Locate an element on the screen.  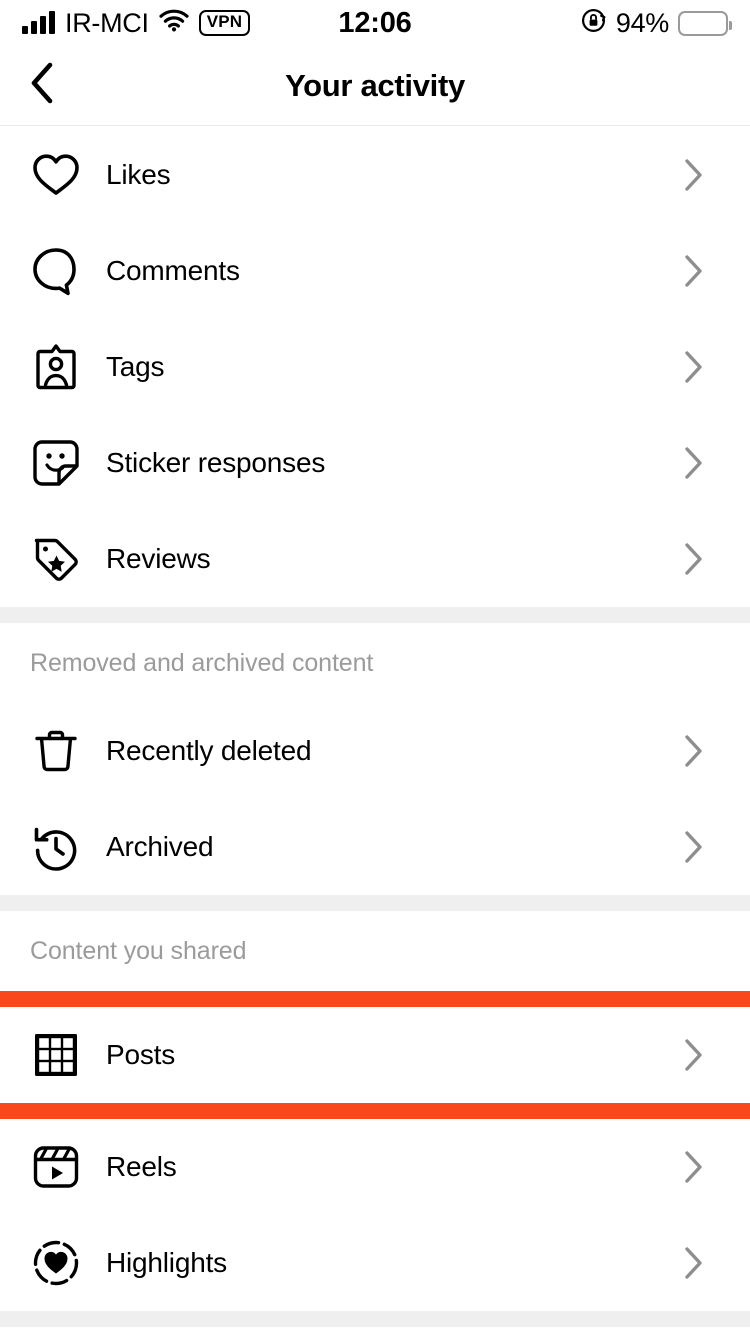
comment-bubble-icon is located at coordinates (56, 271).